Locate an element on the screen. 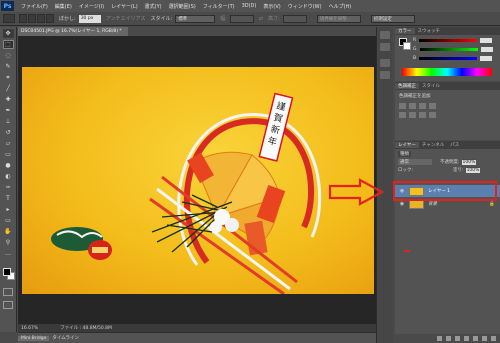 The height and width of the screenshot is (343, 500). healing-brush-icon: ✚ is located at coordinates (8, 99).